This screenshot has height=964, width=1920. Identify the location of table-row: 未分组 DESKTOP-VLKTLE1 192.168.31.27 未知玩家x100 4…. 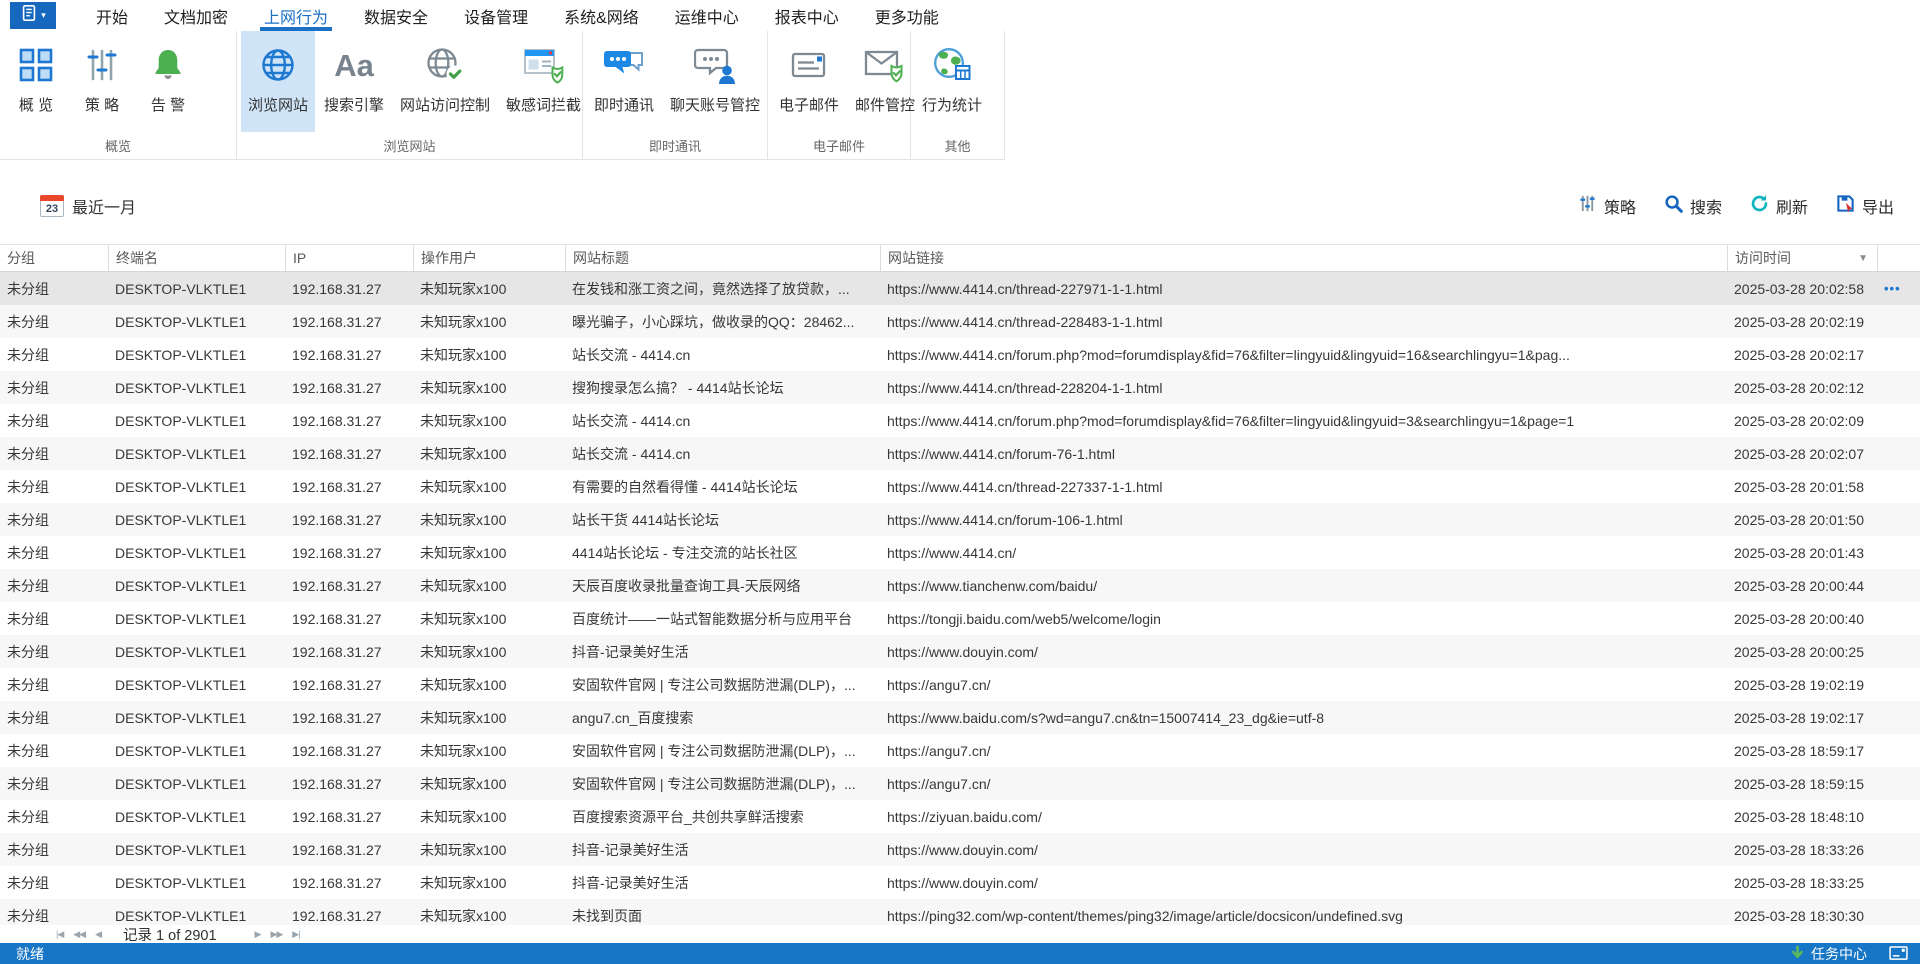
(960, 552).